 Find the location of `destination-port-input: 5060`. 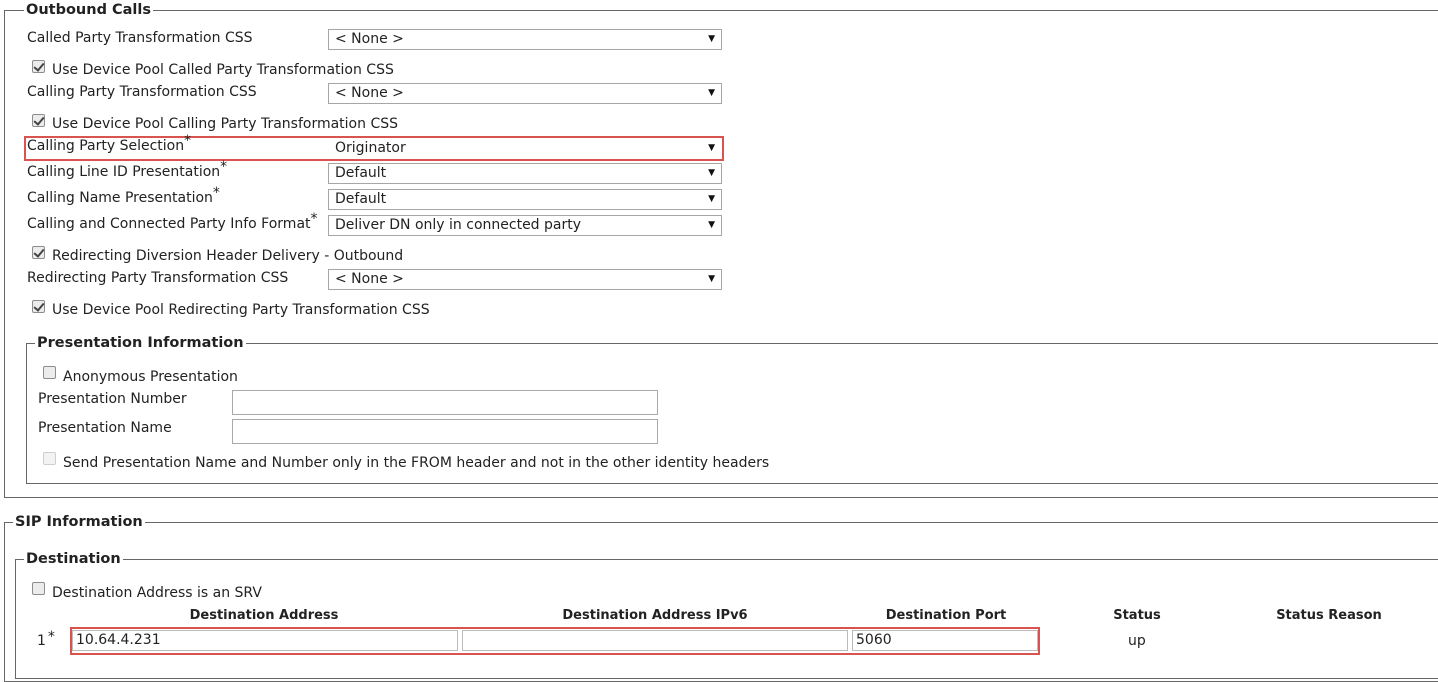

destination-port-input: 5060 is located at coordinates (945, 640).